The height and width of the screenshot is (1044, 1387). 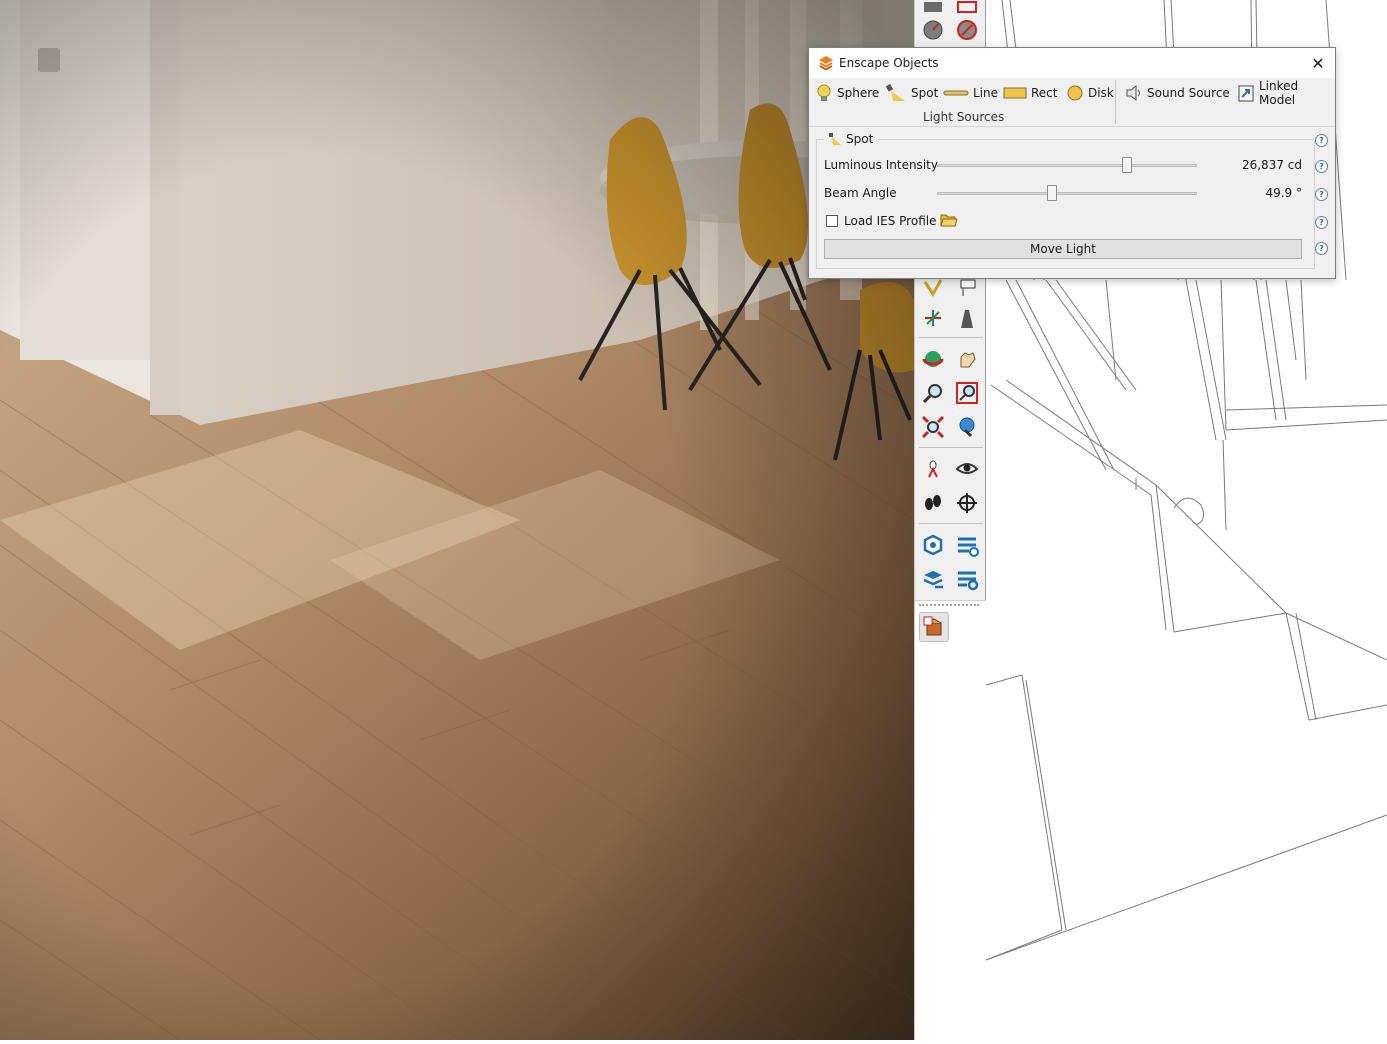 What do you see at coordinates (1283, 193) in the screenshot?
I see `beam-angle-value: 49.9 °` at bounding box center [1283, 193].